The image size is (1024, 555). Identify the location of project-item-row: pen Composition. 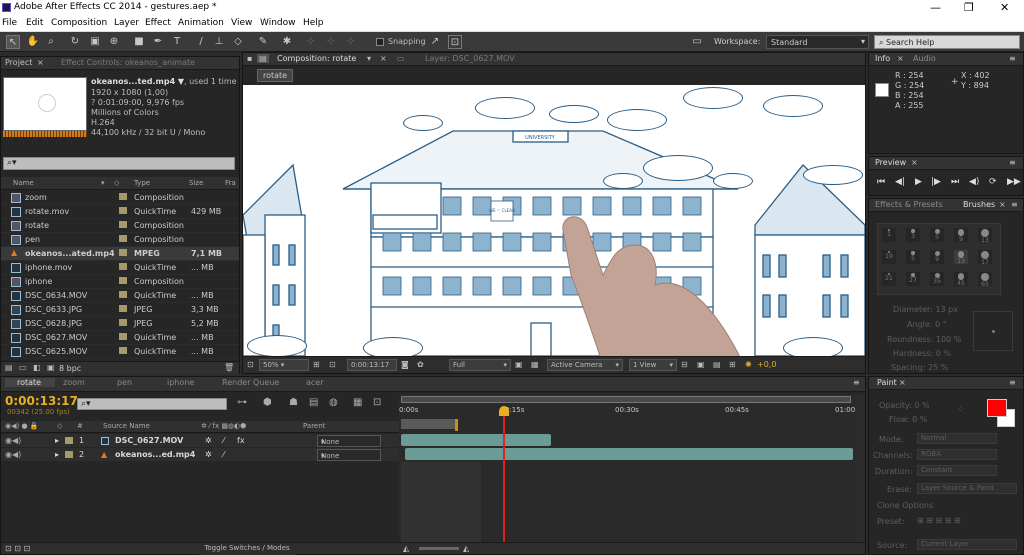
(120, 240).